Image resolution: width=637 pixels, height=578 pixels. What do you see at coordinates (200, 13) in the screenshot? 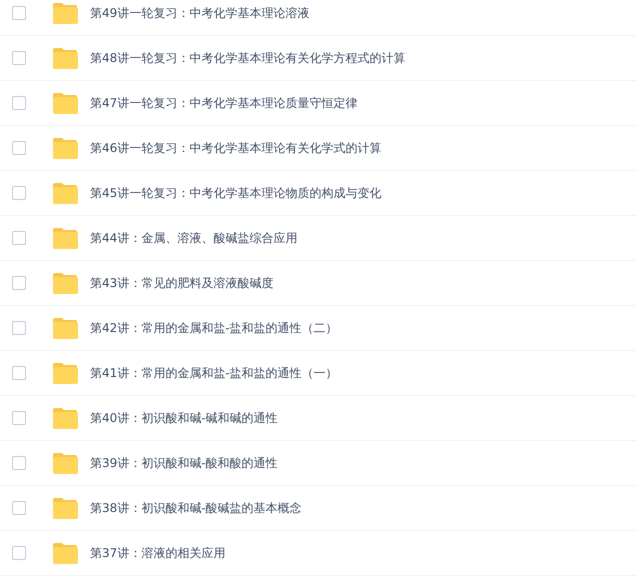
I see `file-name: 第49讲一轮复习：中考化学基本理论溶液` at bounding box center [200, 13].